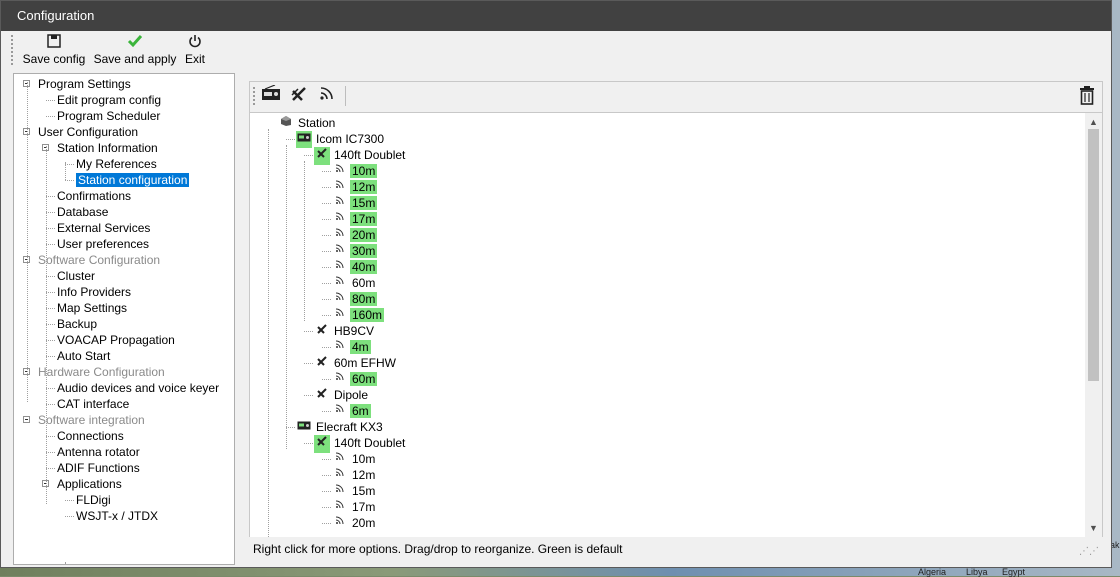  What do you see at coordinates (304, 139) in the screenshot?
I see `radio-icon` at bounding box center [304, 139].